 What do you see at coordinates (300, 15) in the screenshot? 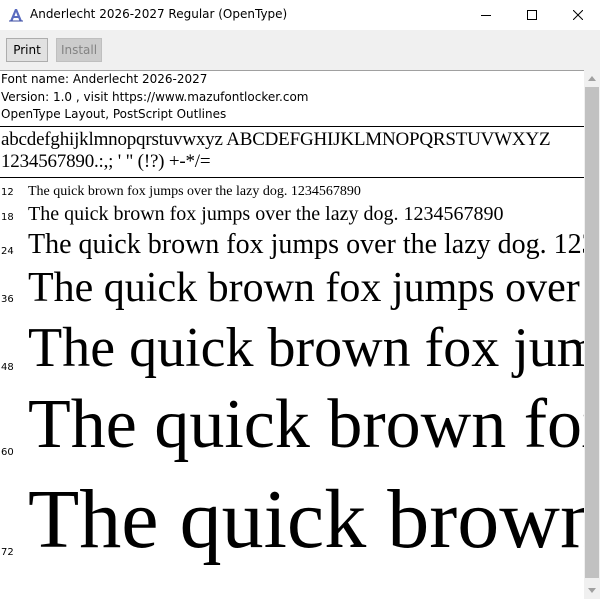
I see `title-bar: Anderlecht 2026-2027 Regular (OpenType)` at bounding box center [300, 15].